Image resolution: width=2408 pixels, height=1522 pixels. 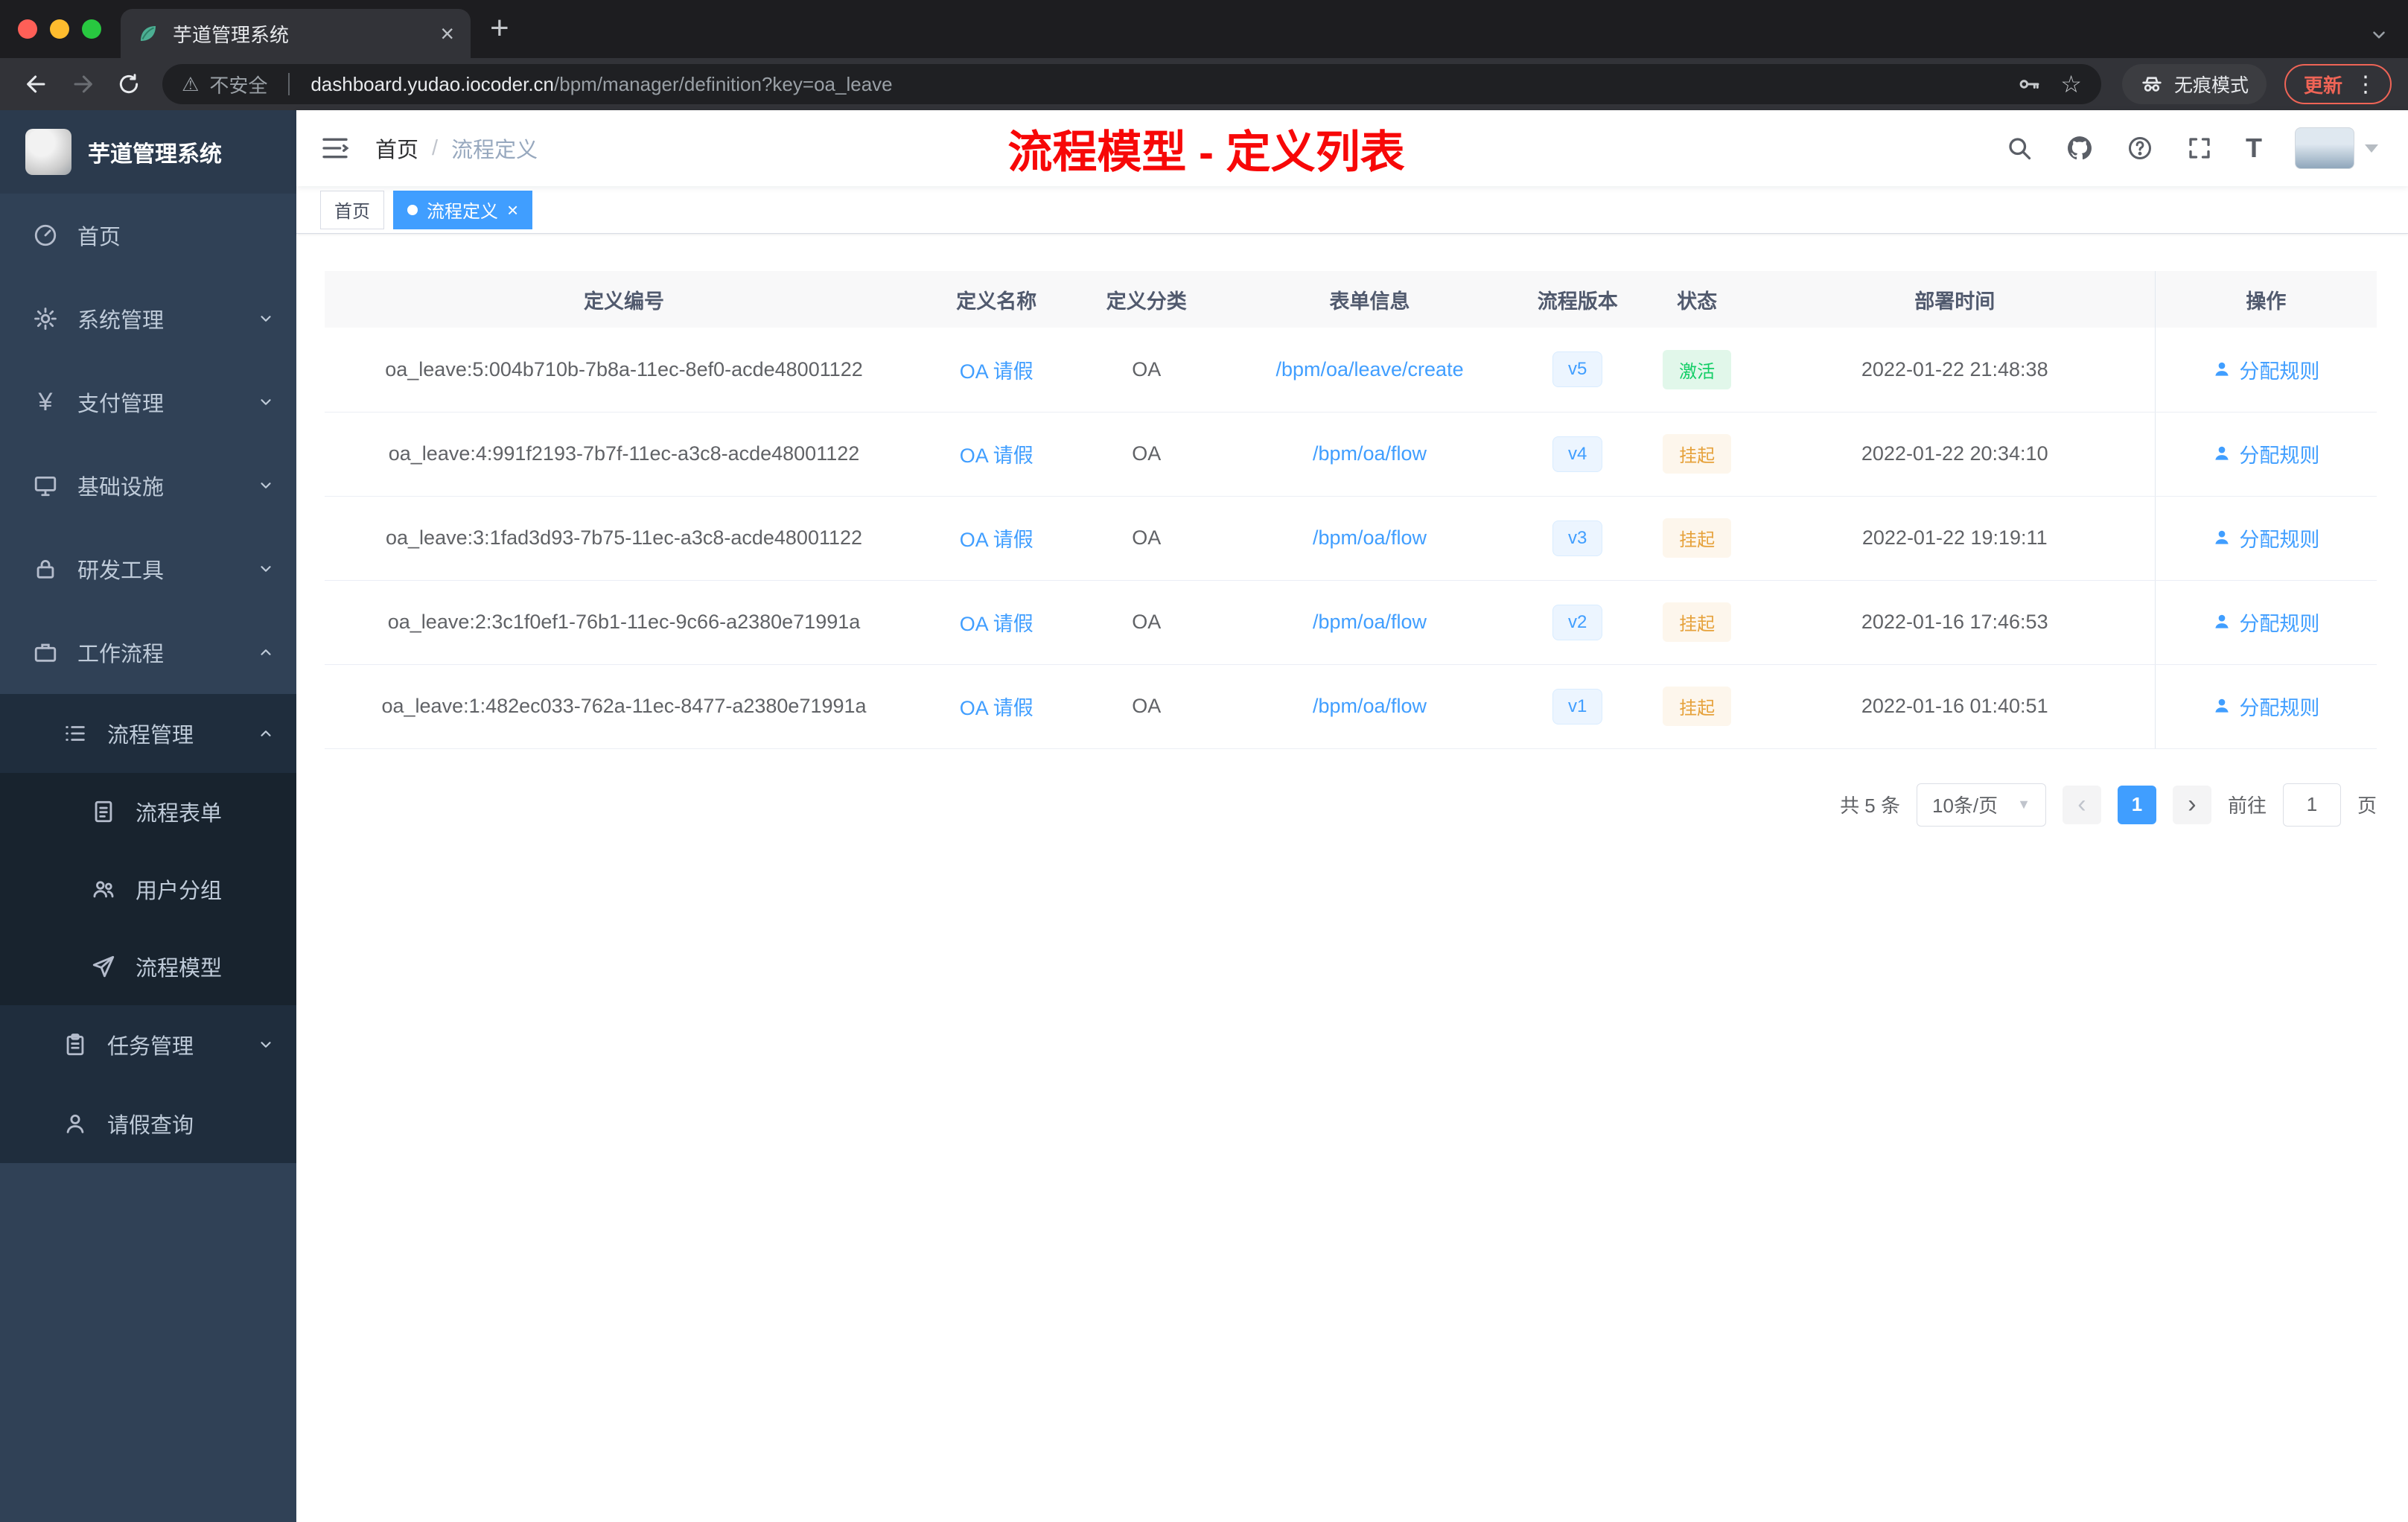 I want to click on user-avatar, so click(x=2336, y=148).